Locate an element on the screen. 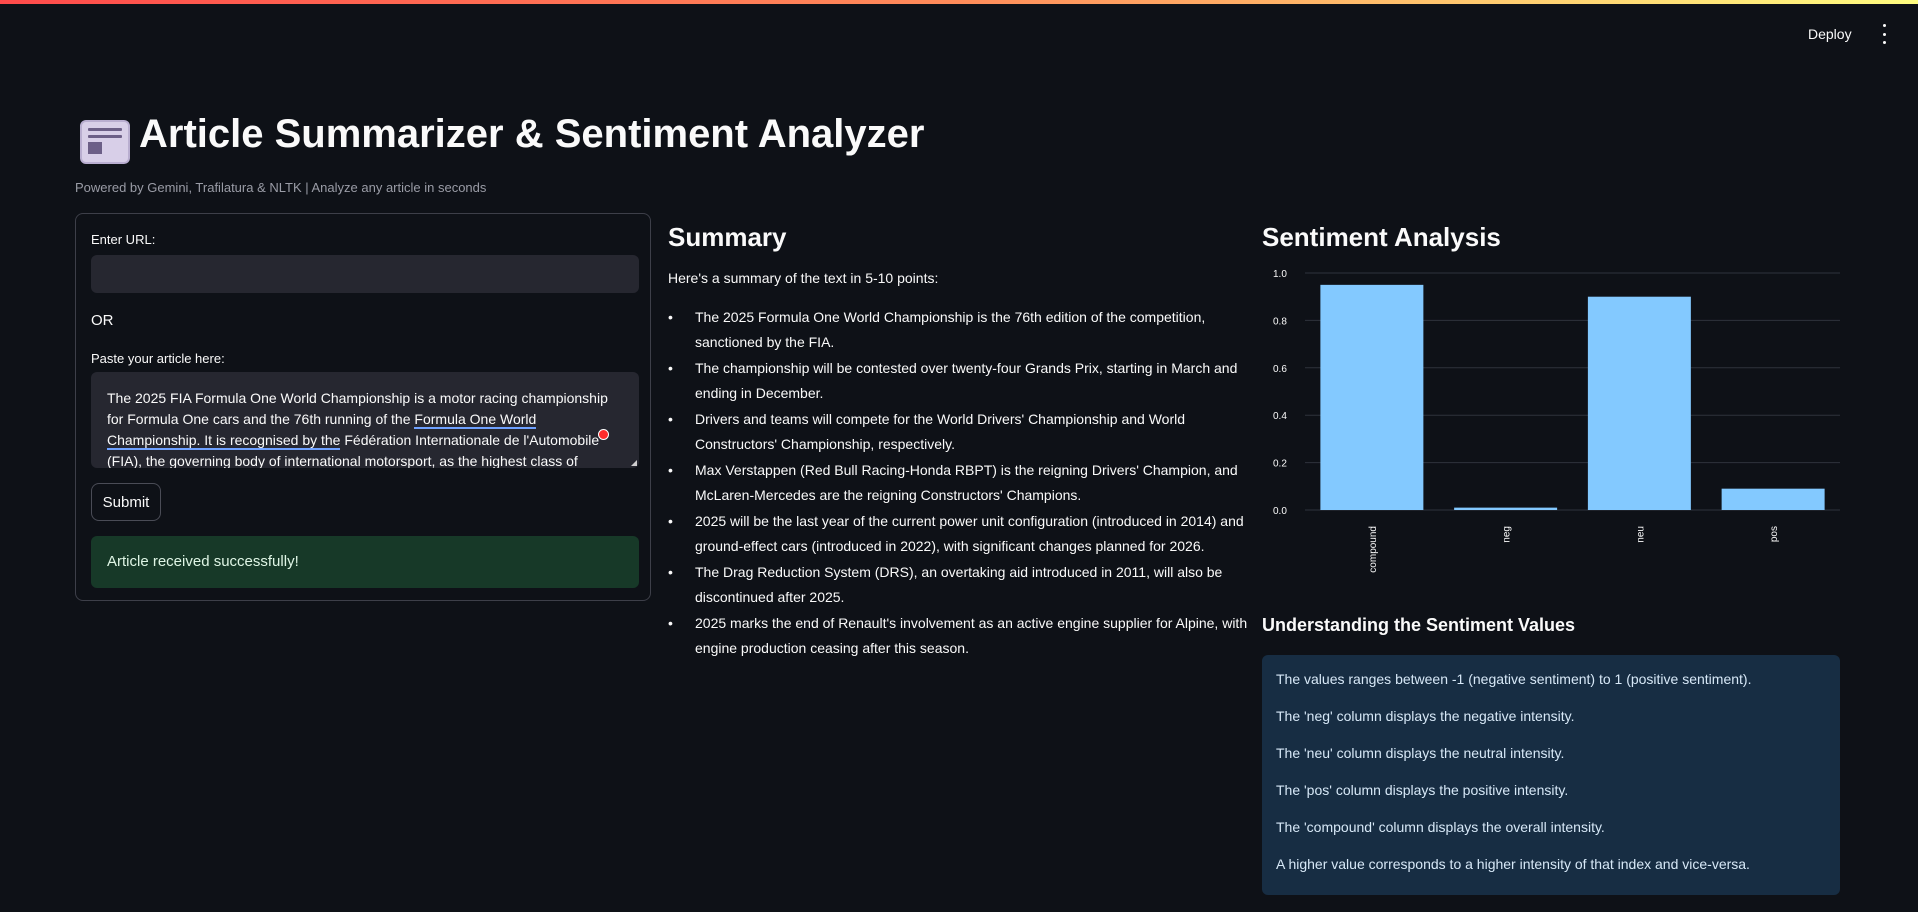 This screenshot has width=1918, height=912. summary-heading: Summary is located at coordinates (727, 237).